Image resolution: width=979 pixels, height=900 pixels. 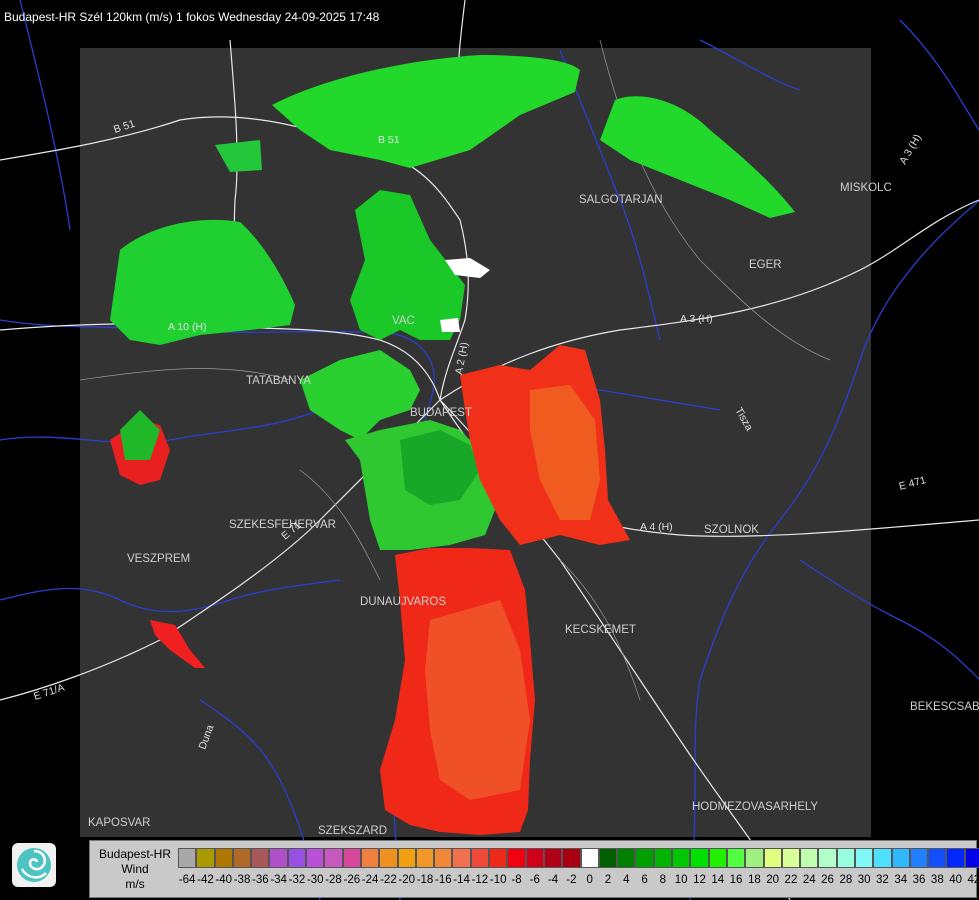 What do you see at coordinates (608, 880) in the screenshot?
I see `legend-tick-label: 2` at bounding box center [608, 880].